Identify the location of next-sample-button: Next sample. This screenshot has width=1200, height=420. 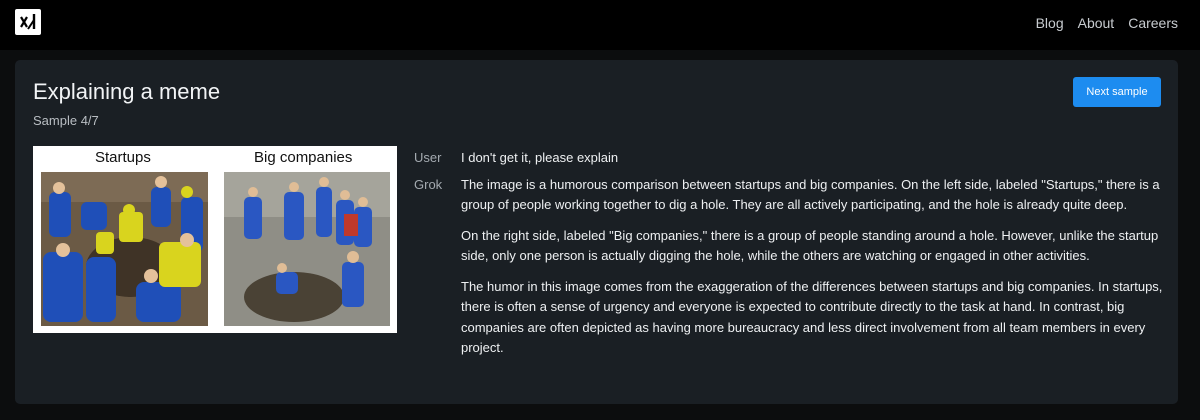
(1117, 92).